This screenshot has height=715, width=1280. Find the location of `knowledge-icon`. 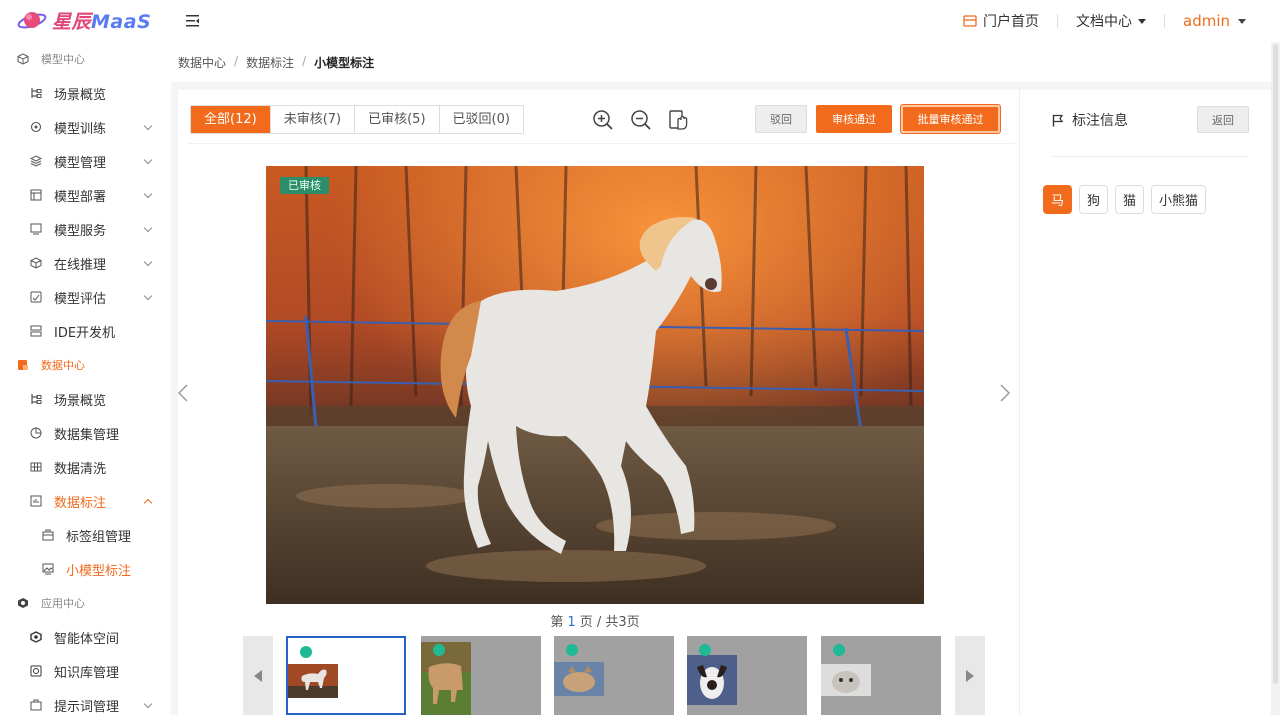

knowledge-icon is located at coordinates (36, 671).